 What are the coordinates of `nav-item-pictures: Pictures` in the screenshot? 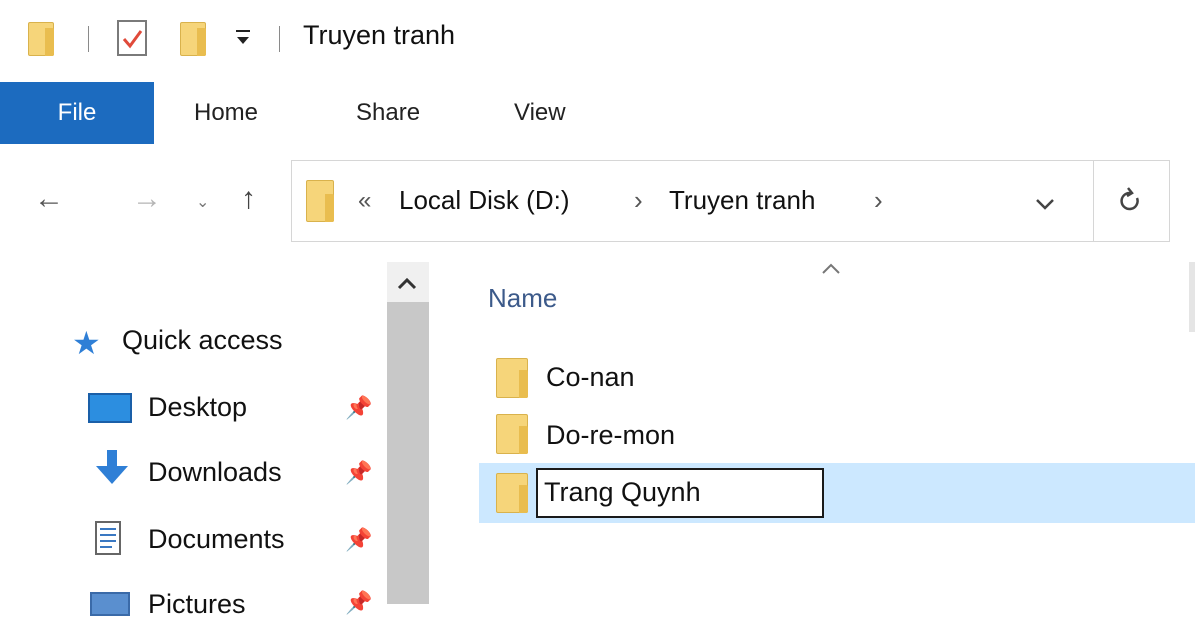 It's located at (197, 604).